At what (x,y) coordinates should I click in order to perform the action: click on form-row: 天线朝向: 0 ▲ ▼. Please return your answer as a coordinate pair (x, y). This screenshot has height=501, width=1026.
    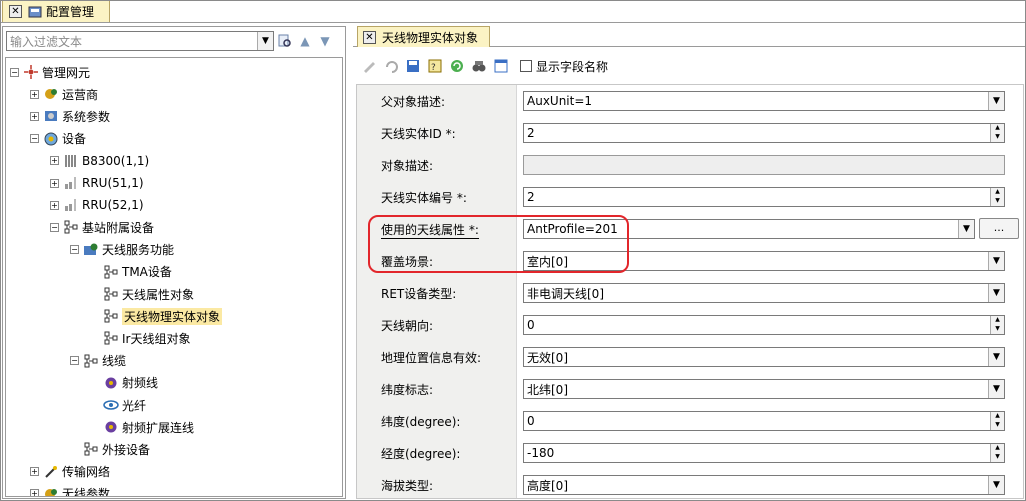
    Looking at the image, I should click on (690, 325).